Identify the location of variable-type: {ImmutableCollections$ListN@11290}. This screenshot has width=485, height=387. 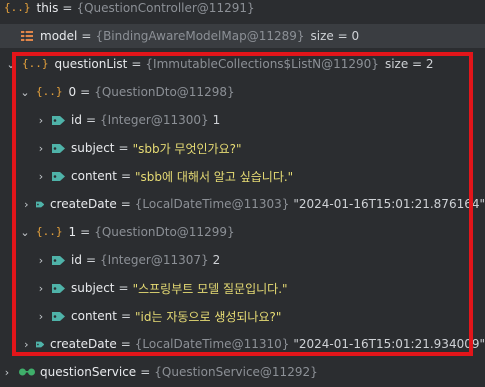
(262, 64).